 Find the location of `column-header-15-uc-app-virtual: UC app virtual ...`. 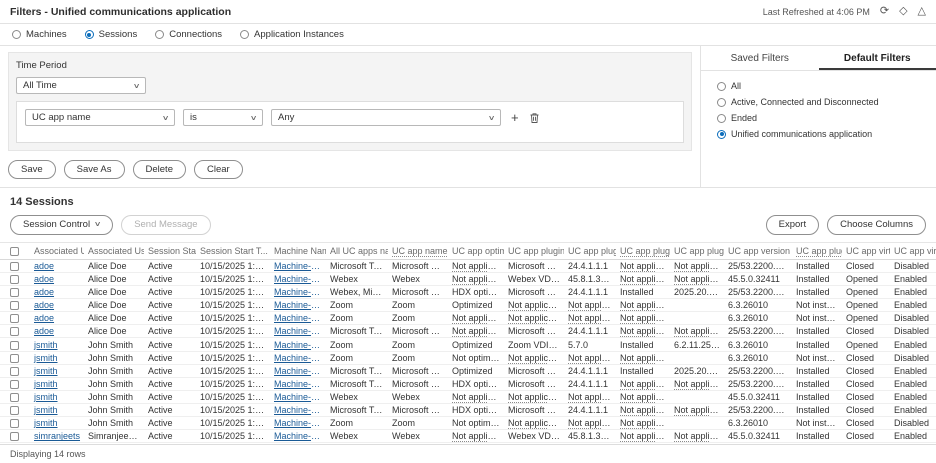

column-header-15-uc-app-virtual: UC app virtual ... is located at coordinates (913, 250).